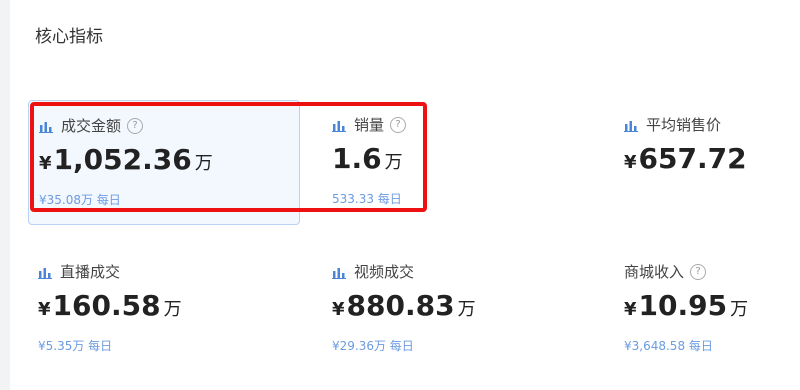 The height and width of the screenshot is (390, 800). I want to click on metric-card-avg-price: 平均销售价 ¥657.72, so click(704, 162).